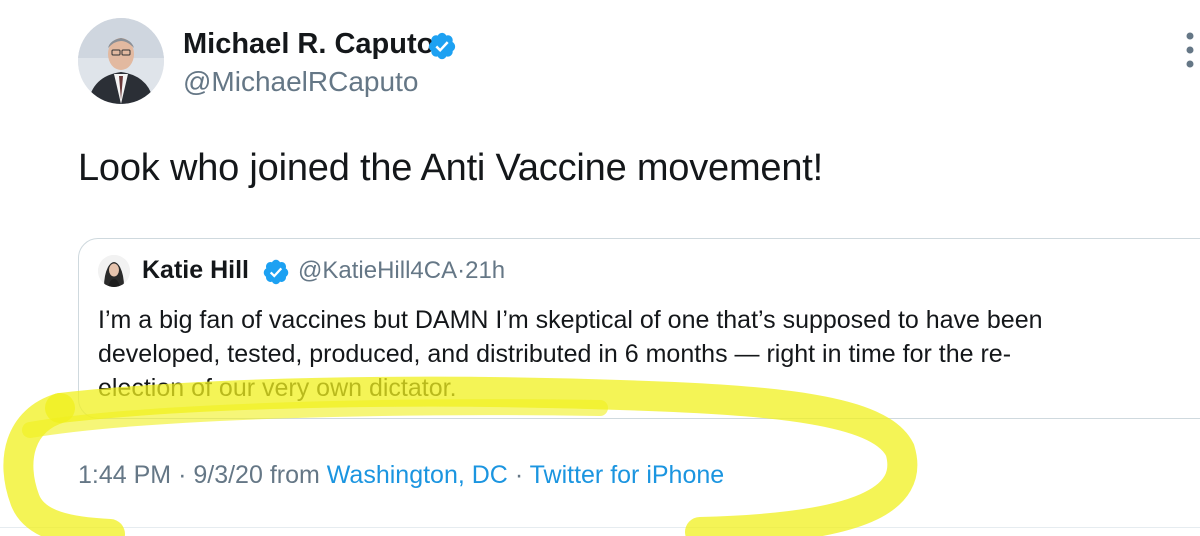 This screenshot has height=536, width=1200. I want to click on divider, so click(600, 527).